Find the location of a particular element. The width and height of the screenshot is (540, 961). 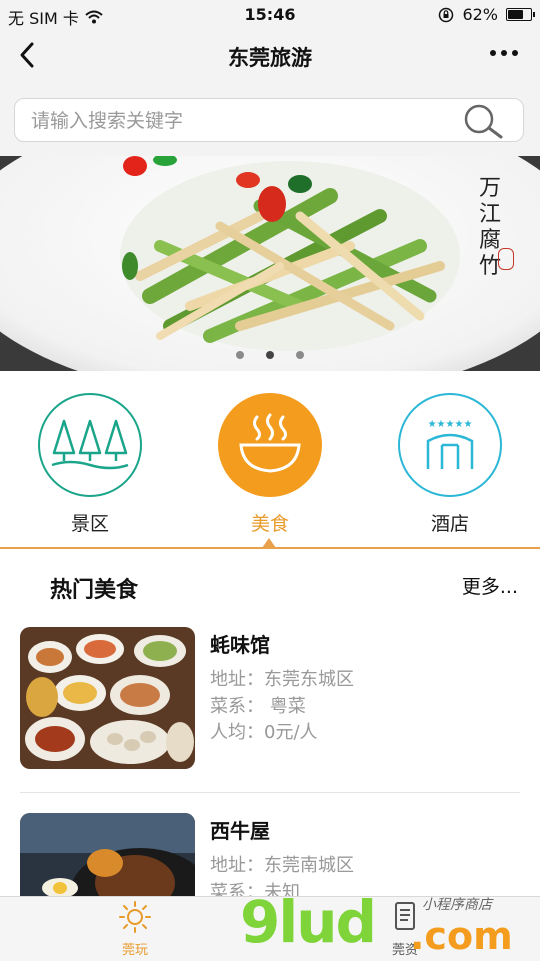

restaurant-cuisine: 菜系：未知 is located at coordinates (255, 889).